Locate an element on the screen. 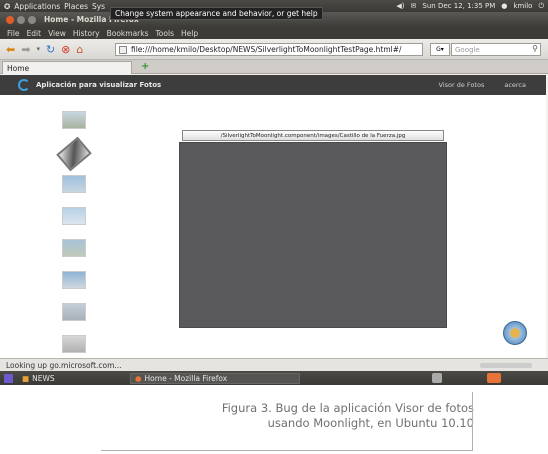  menu-system: Sys is located at coordinates (98, 6).